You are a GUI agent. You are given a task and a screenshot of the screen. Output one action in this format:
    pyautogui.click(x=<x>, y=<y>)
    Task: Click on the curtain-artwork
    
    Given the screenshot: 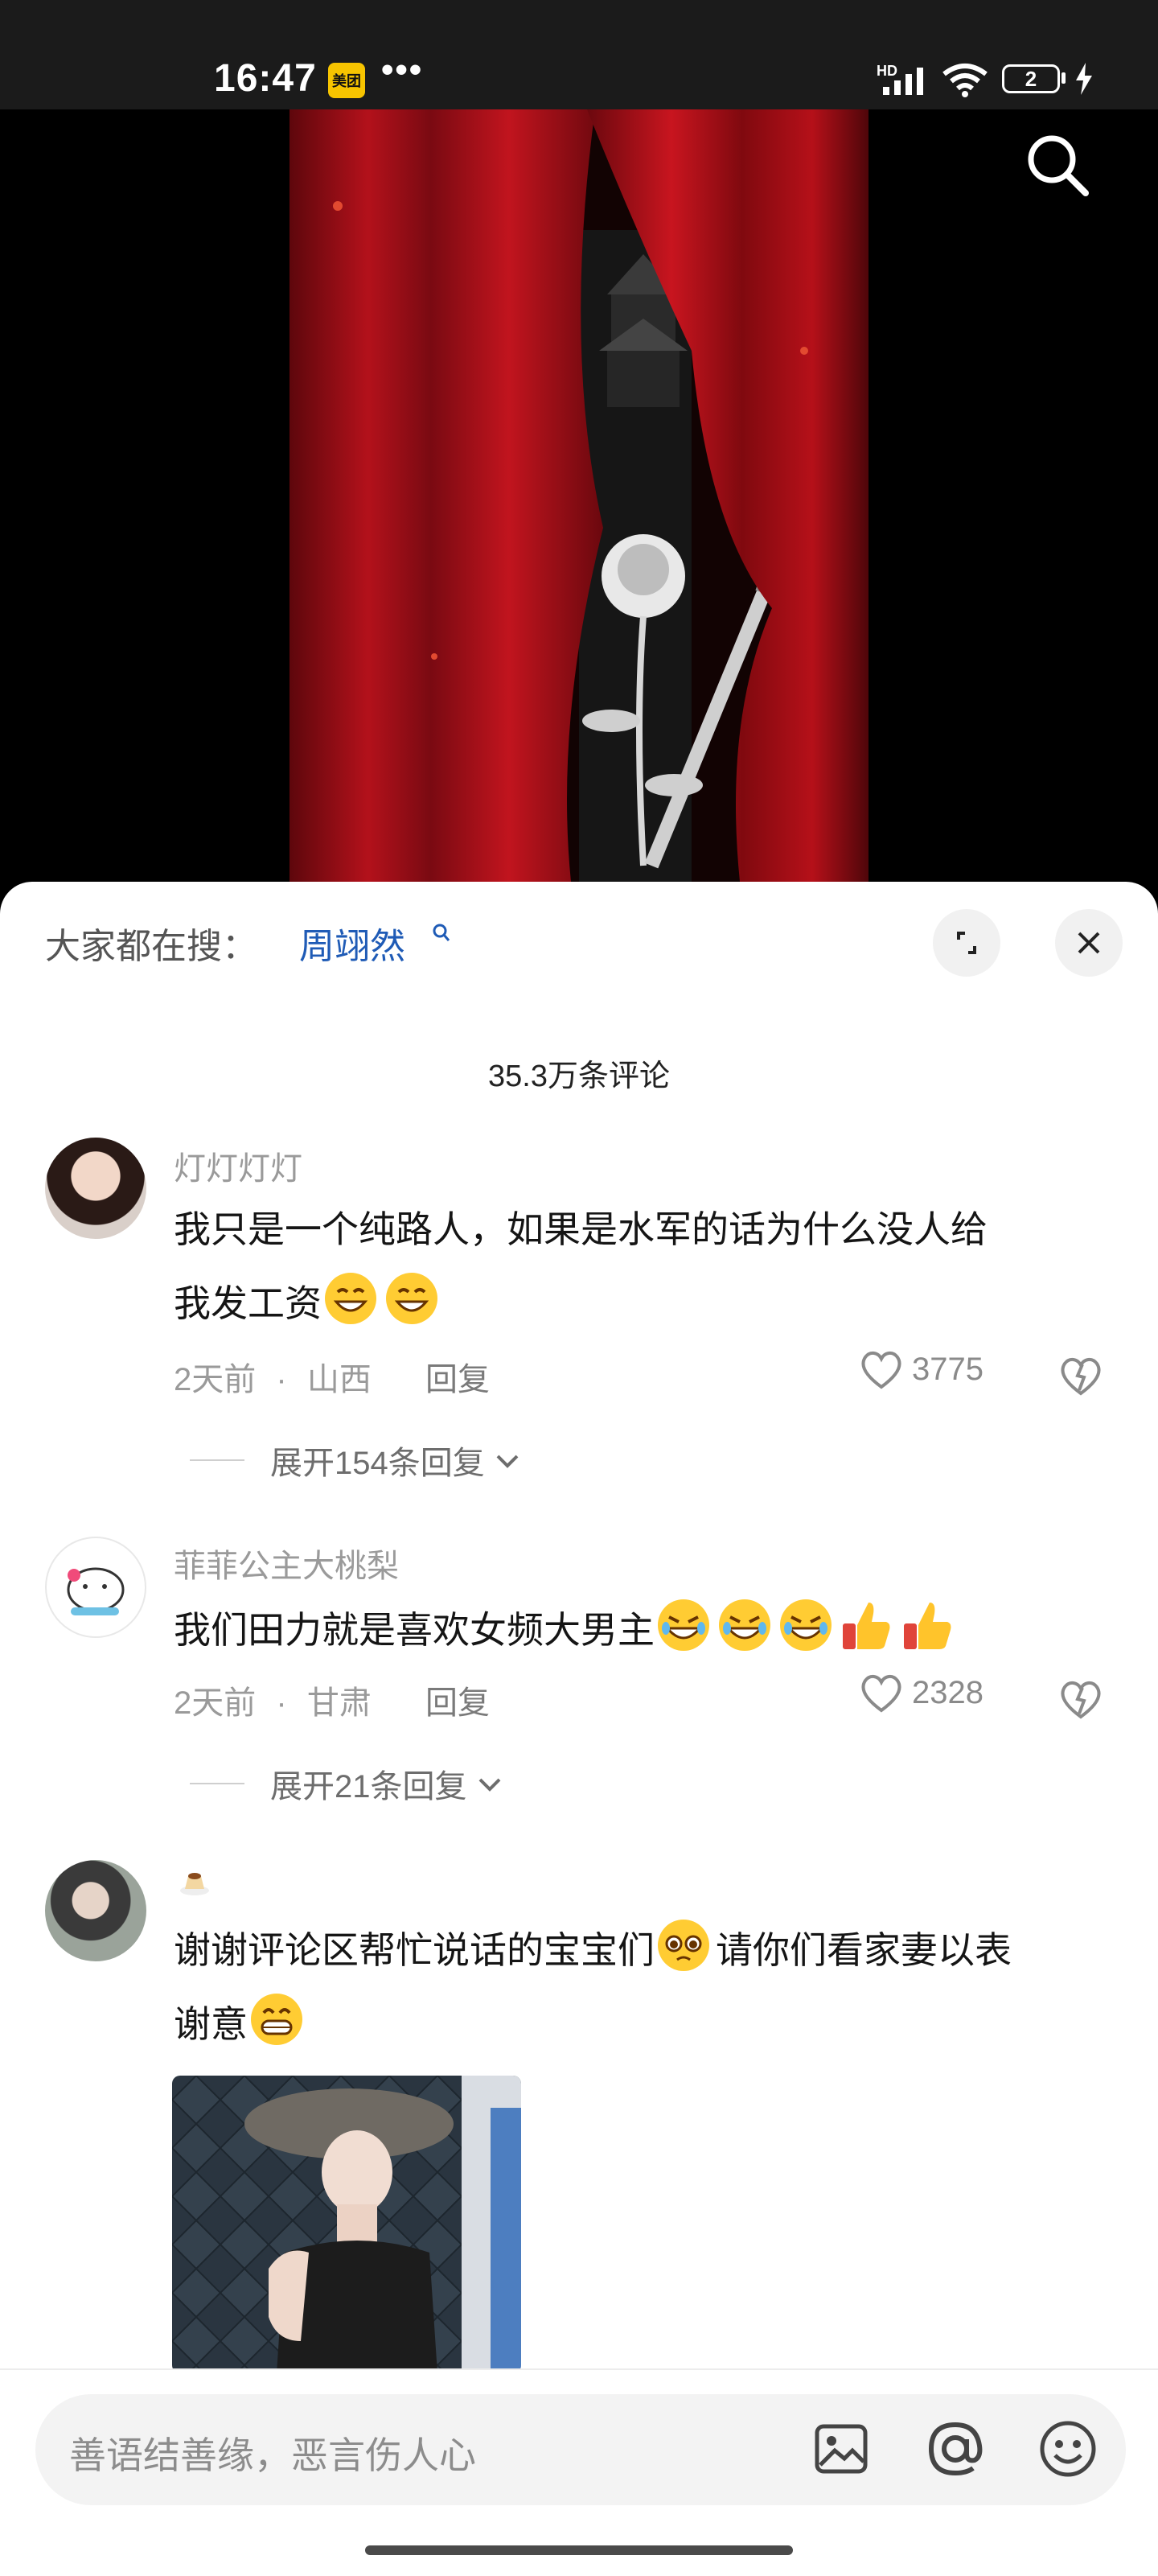 What is the action you would take?
    pyautogui.click(x=579, y=495)
    